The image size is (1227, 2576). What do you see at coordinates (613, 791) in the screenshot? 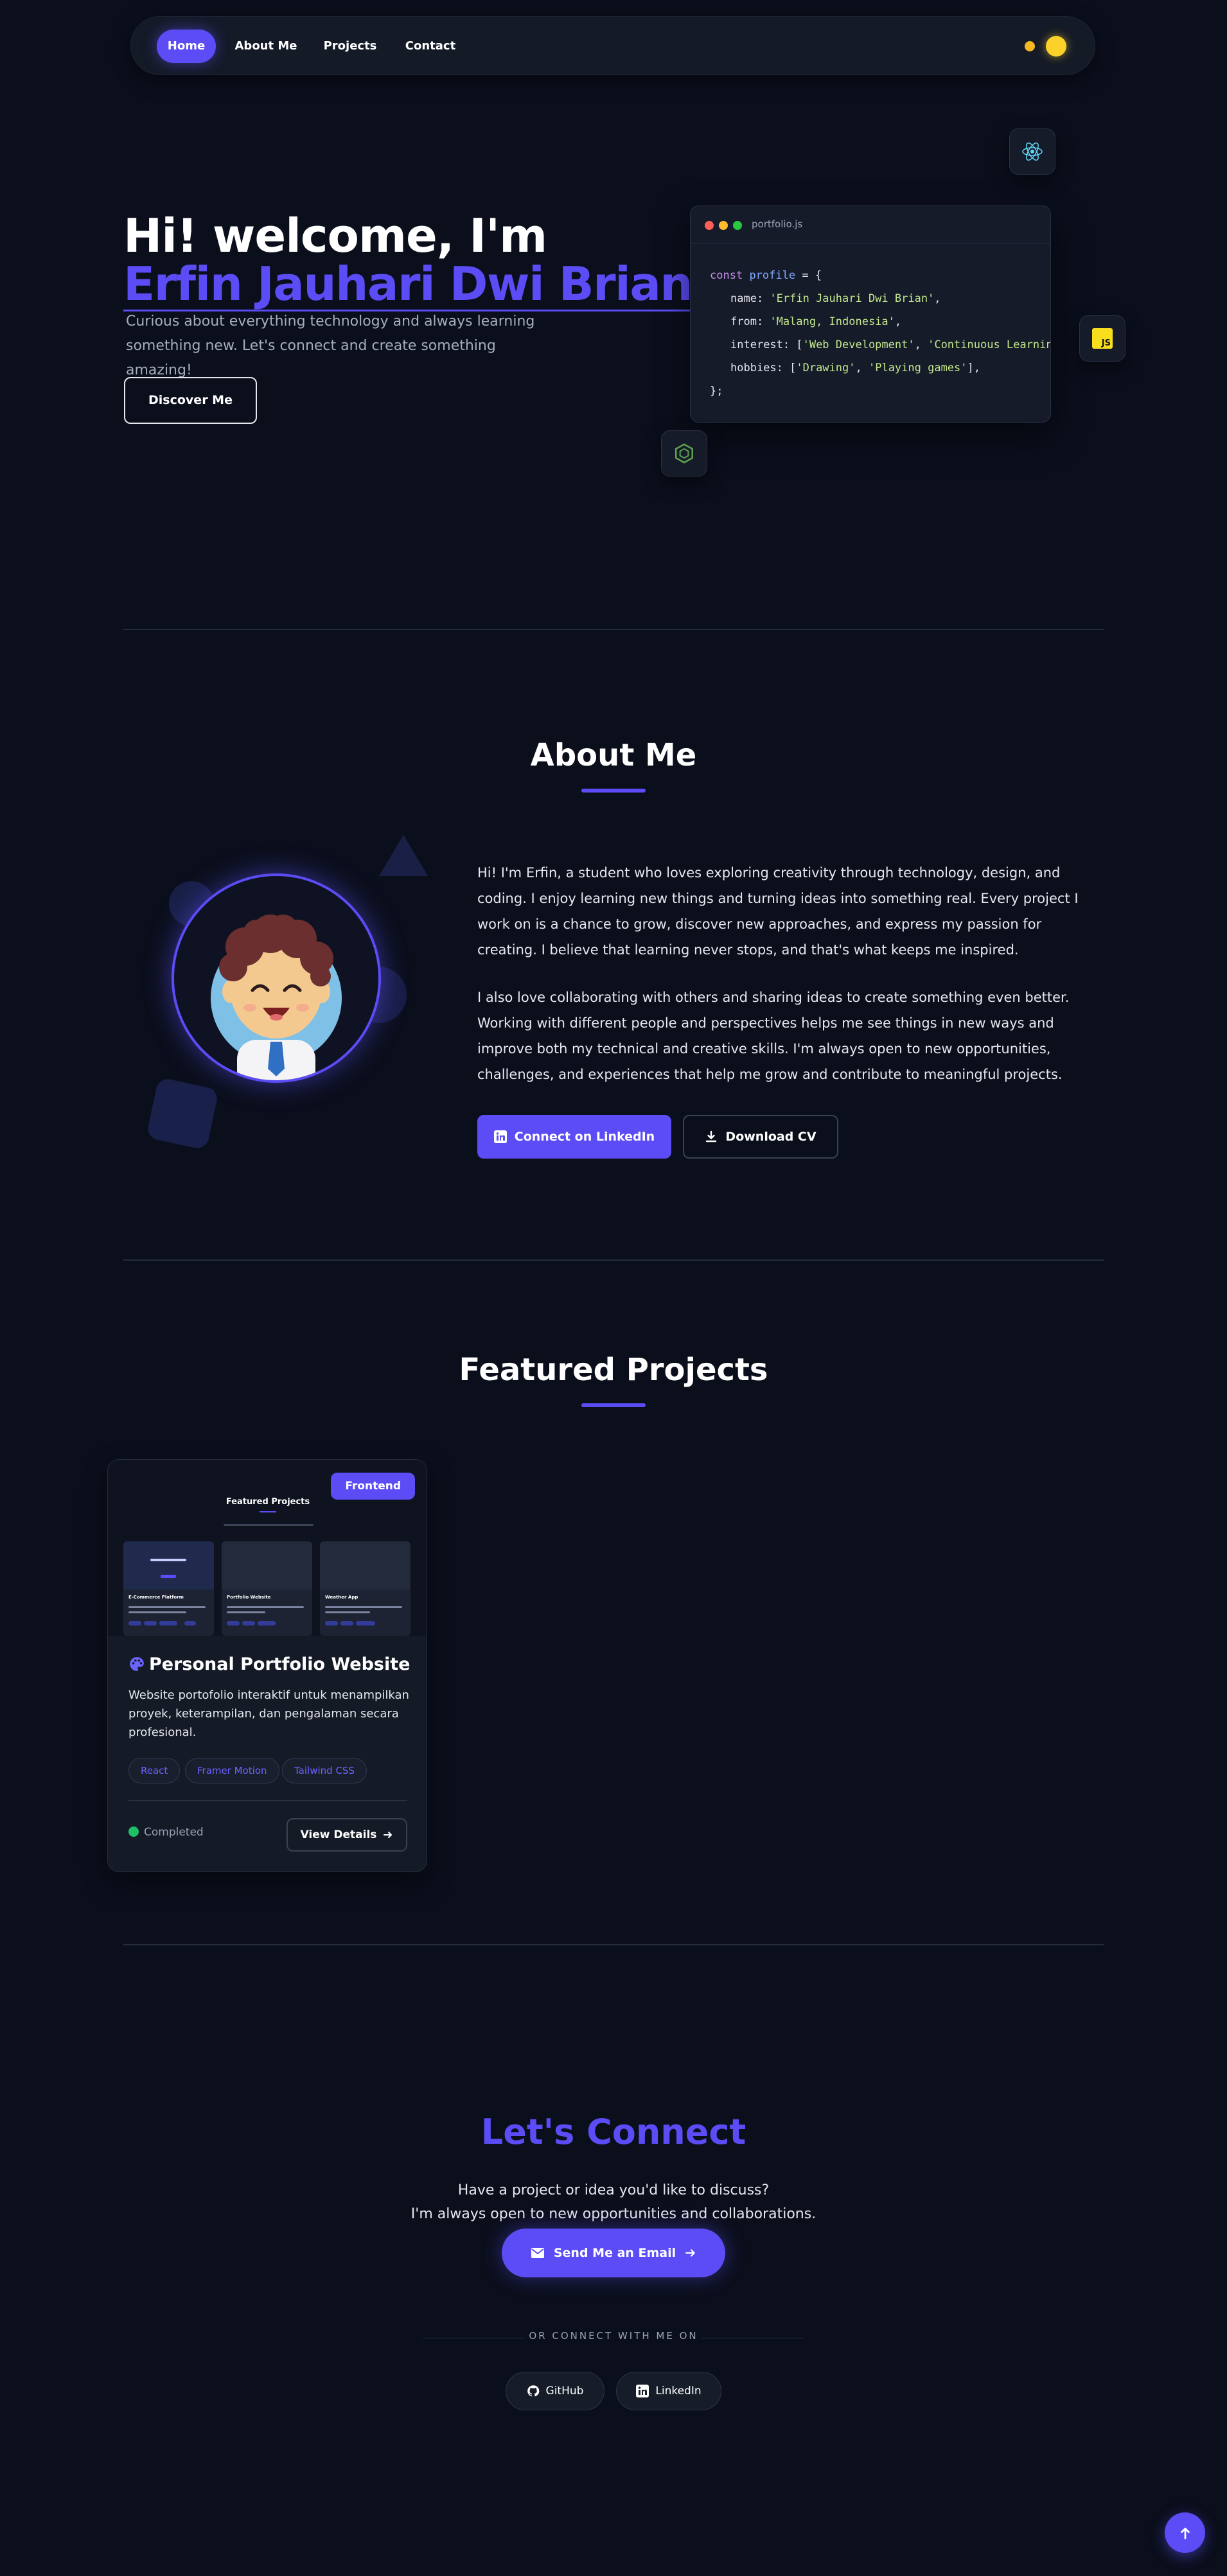
I see `about-title-underline` at bounding box center [613, 791].